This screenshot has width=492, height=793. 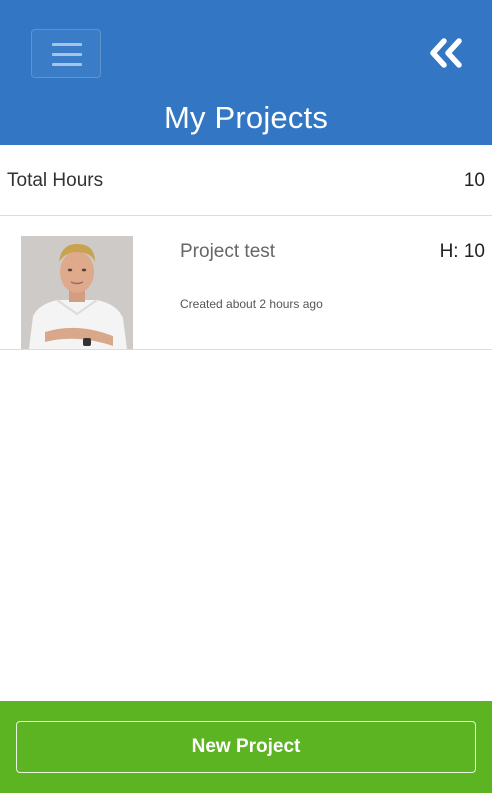 I want to click on total-hours-label: Total Hours, so click(x=55, y=180).